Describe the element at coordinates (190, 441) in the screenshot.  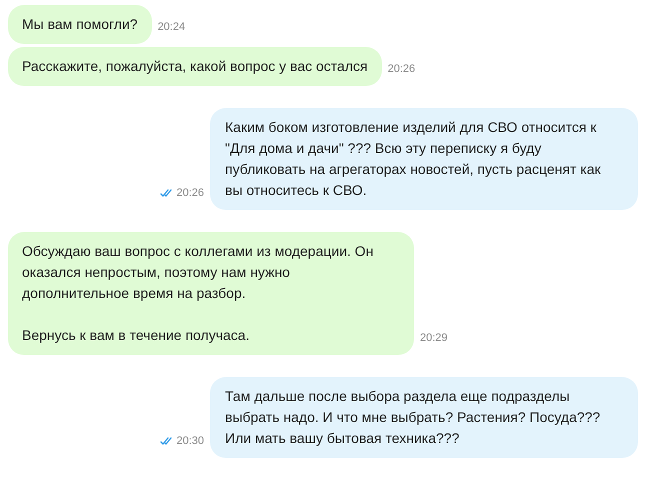
I see `message-time: 20:30` at that location.